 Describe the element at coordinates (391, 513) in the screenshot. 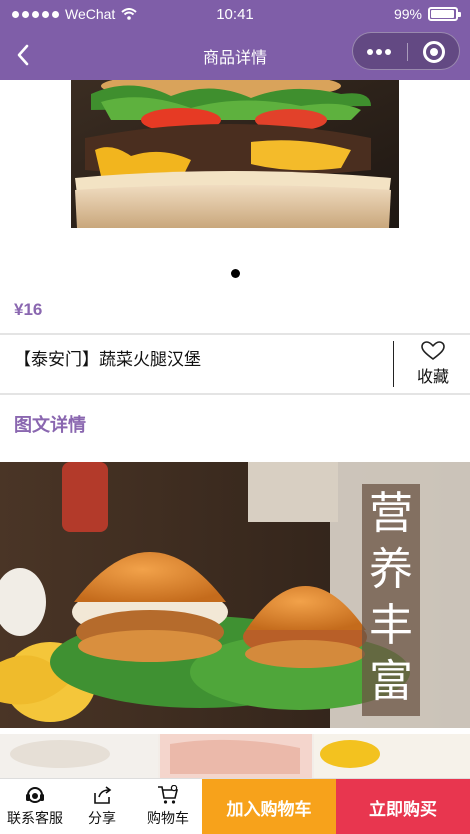

I see `banner-text-char: 营` at that location.